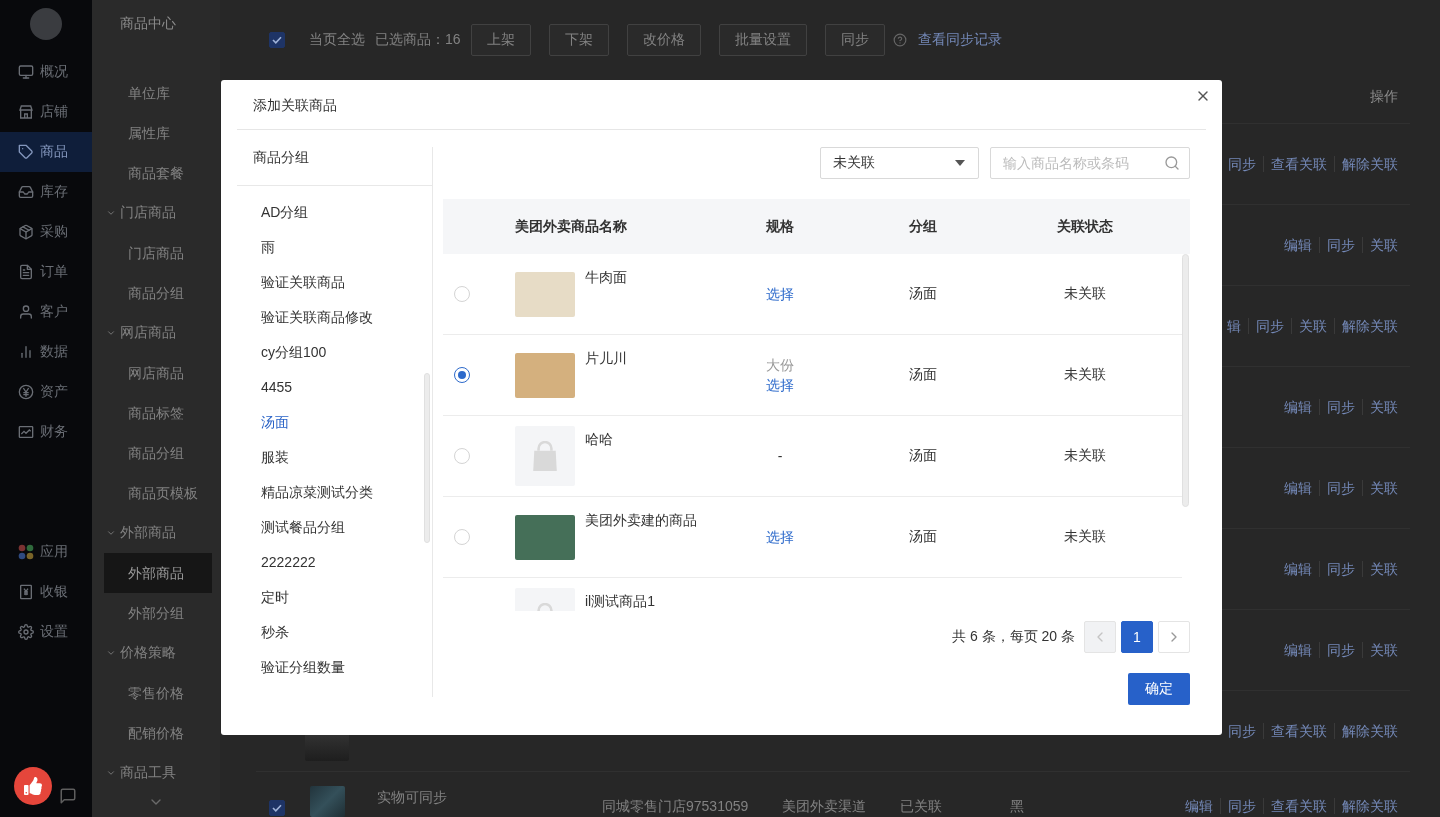  I want to click on subnav-item: 外部商品, so click(158, 573).